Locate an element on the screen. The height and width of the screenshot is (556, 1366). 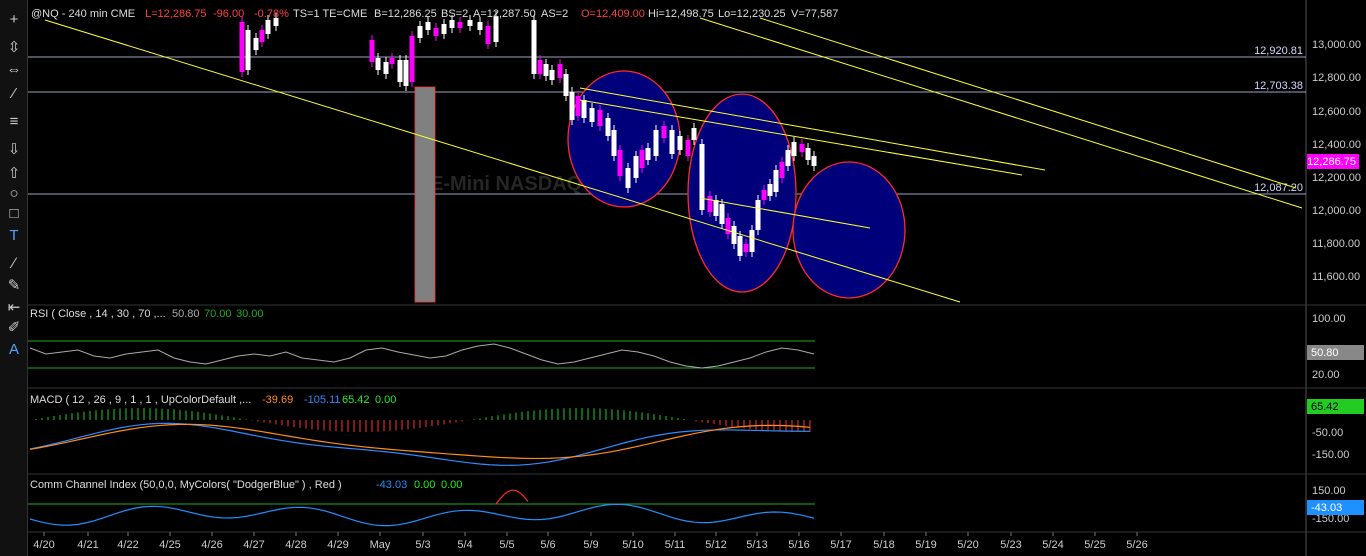
macd-zero-value: 0.00 is located at coordinates (385, 400).